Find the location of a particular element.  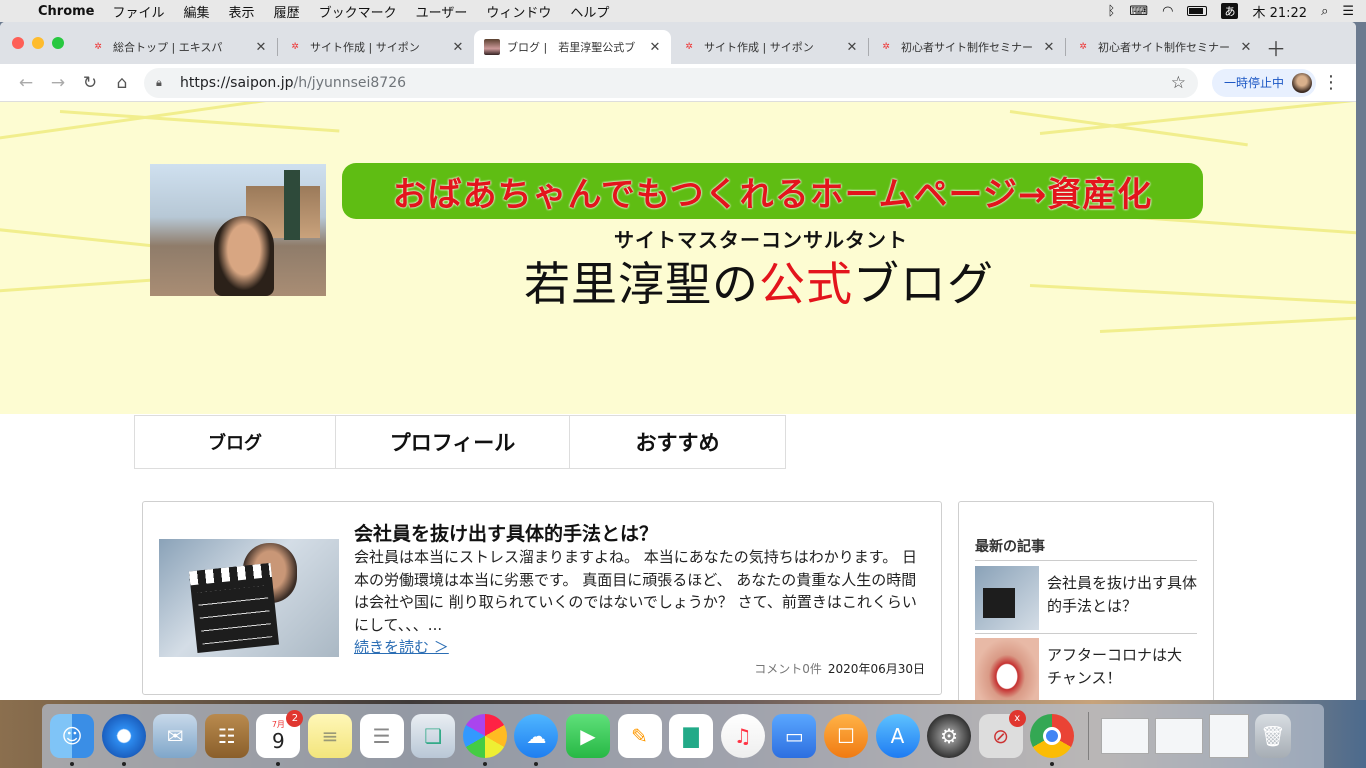

new-tab-button: ＋ is located at coordinates (1276, 47).